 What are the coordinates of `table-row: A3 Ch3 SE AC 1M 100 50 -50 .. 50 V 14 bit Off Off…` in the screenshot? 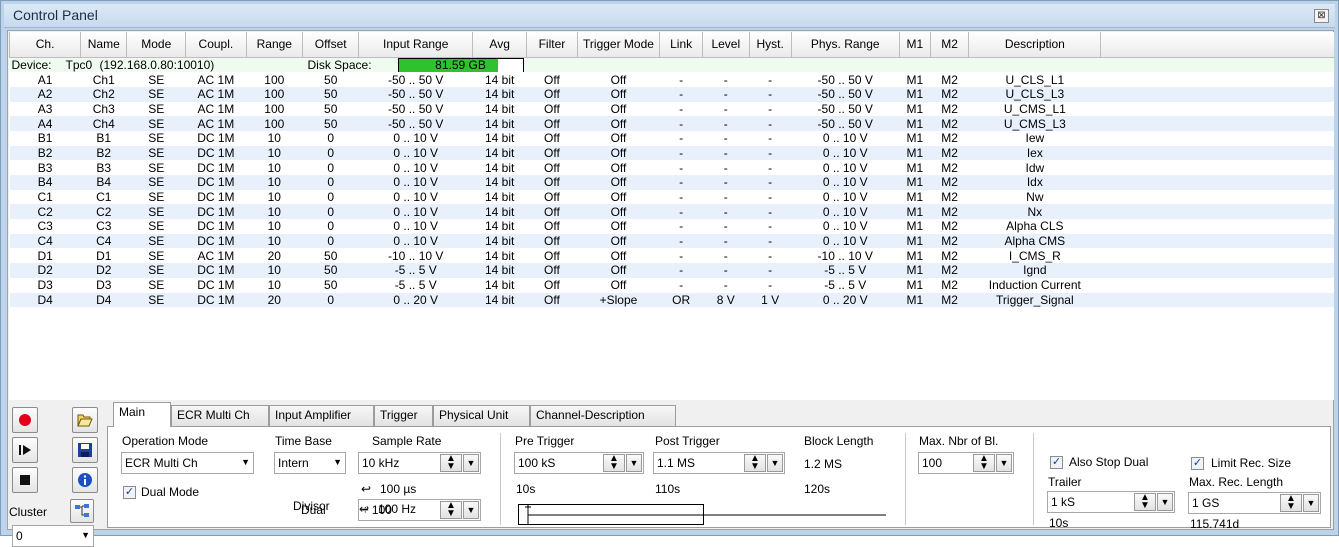 It's located at (671, 109).